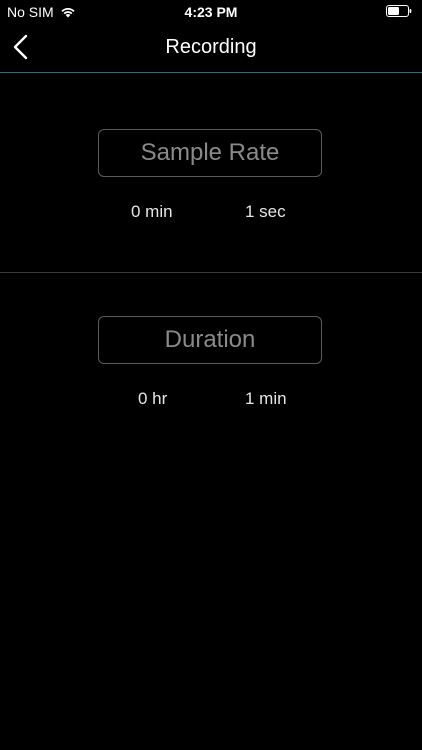 This screenshot has width=422, height=750. Describe the element at coordinates (266, 399) in the screenshot. I see `duration-minutes: 1 min` at that location.